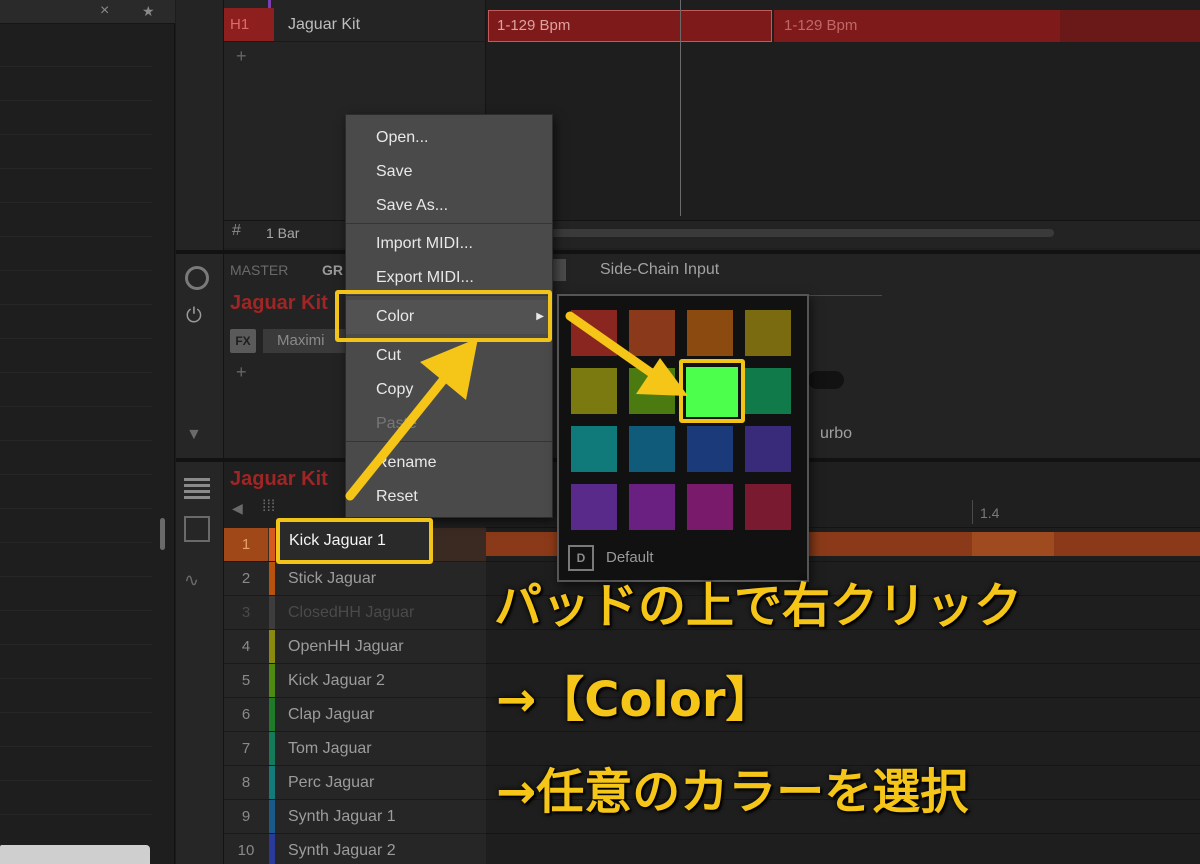 The width and height of the screenshot is (1200, 864). Describe the element at coordinates (351, 612) in the screenshot. I see `pad-label: ClosedHH Jaguar` at that location.